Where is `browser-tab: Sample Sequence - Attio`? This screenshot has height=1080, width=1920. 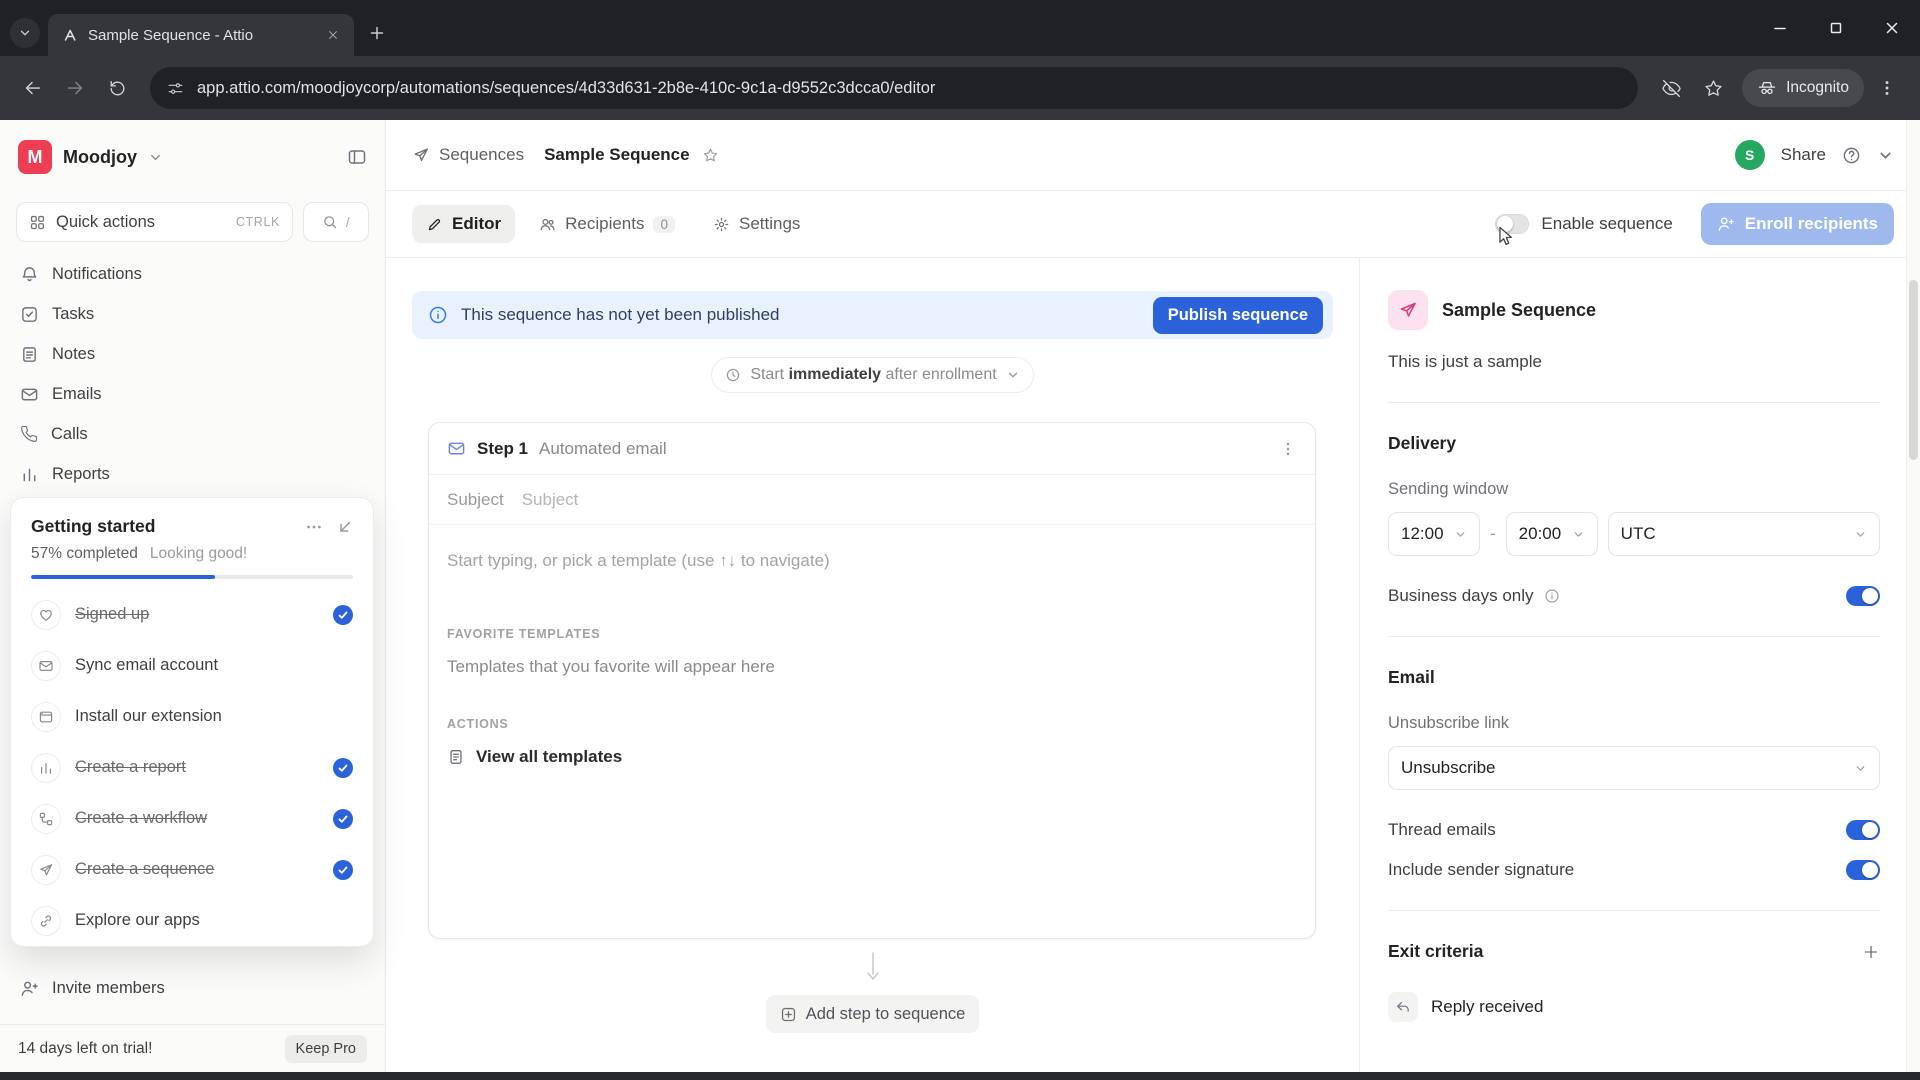 browser-tab: Sample Sequence - Attio is located at coordinates (201, 35).